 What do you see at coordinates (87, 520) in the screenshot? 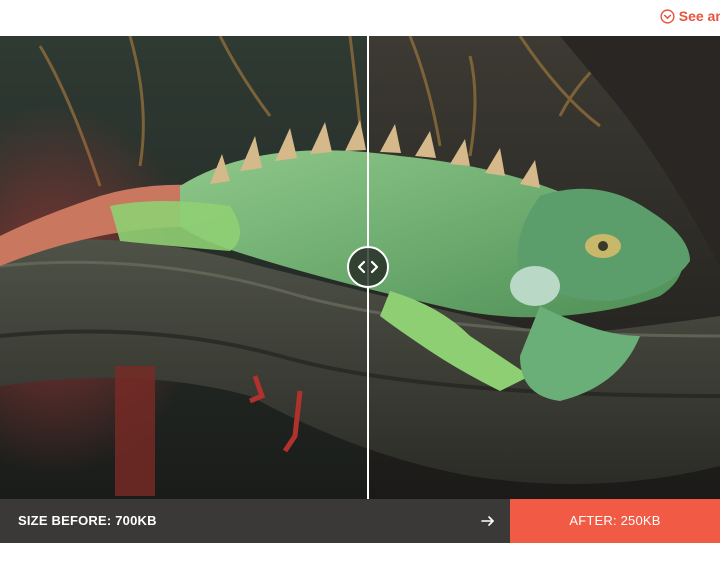
I see `before-size-label: SIZE BEFORE: 700KB` at bounding box center [87, 520].